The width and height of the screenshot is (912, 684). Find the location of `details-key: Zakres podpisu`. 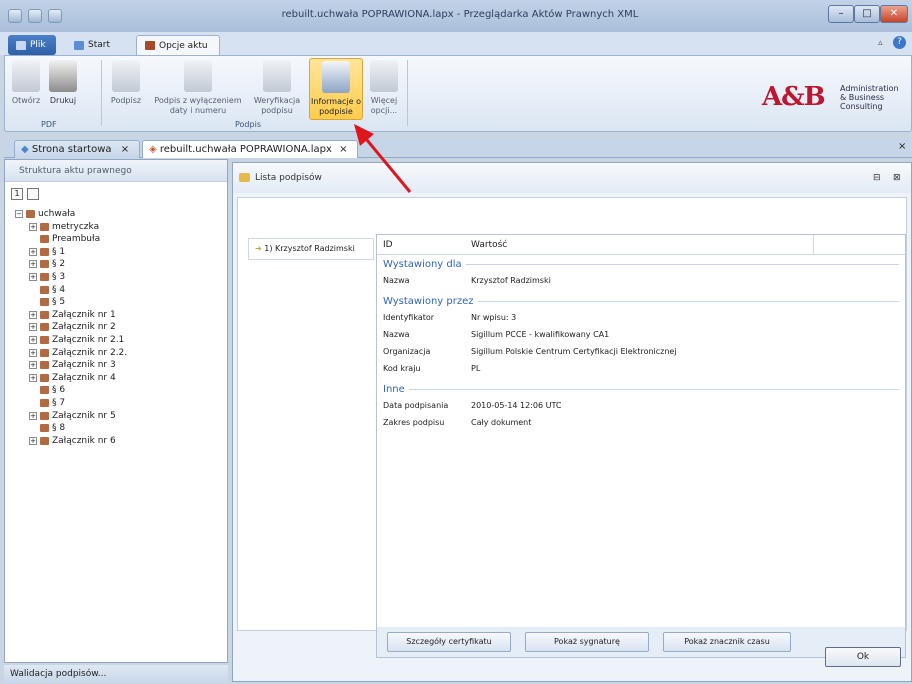

details-key: Zakres podpisu is located at coordinates (414, 422).